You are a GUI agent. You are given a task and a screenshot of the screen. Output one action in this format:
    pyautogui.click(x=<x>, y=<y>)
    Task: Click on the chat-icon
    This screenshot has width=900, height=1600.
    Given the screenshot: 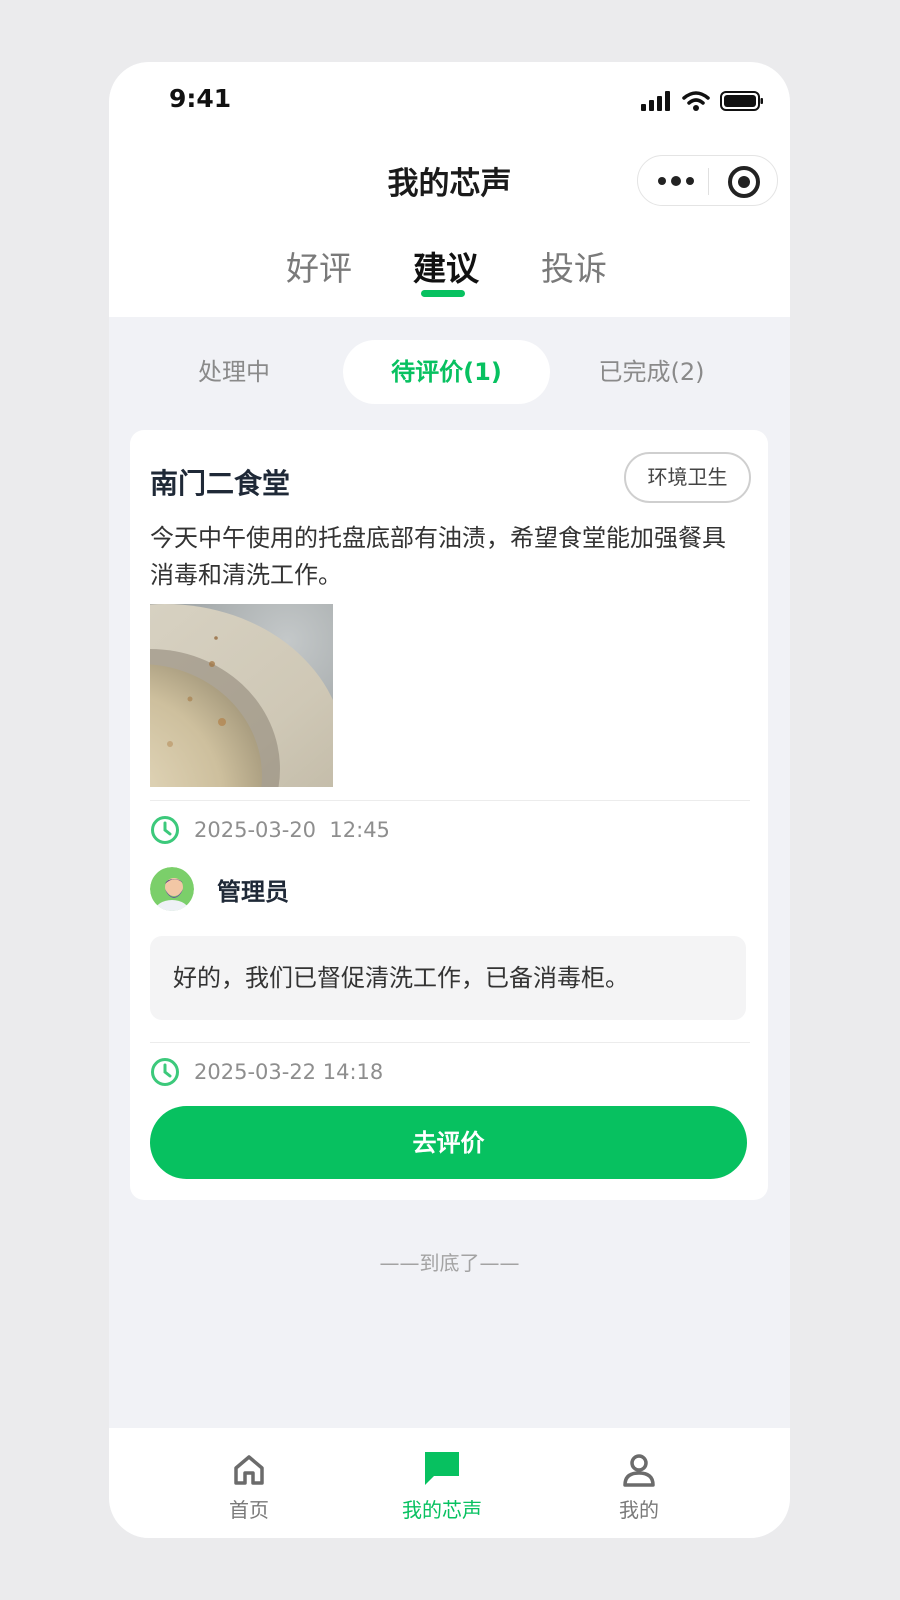 What is the action you would take?
    pyautogui.click(x=442, y=1468)
    